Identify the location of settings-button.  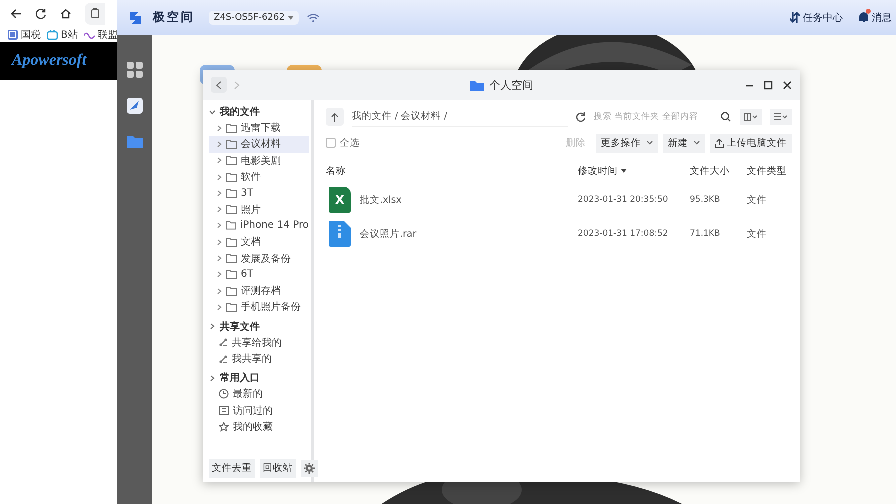
(309, 468).